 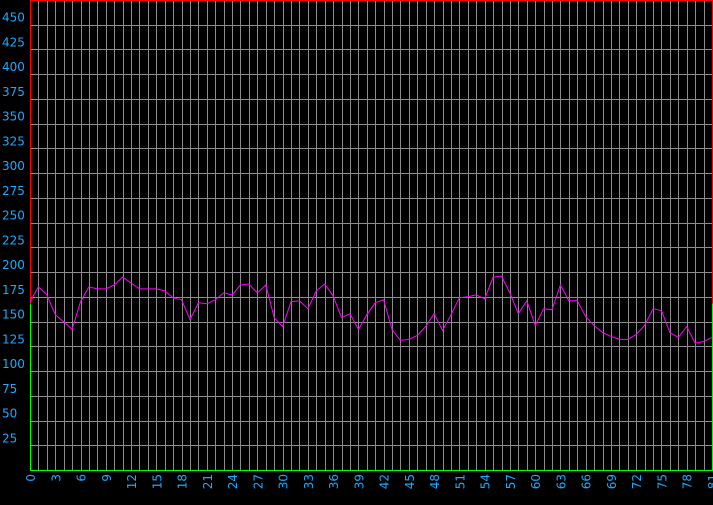 I want to click on y-tick-label: 375, so click(x=13, y=92).